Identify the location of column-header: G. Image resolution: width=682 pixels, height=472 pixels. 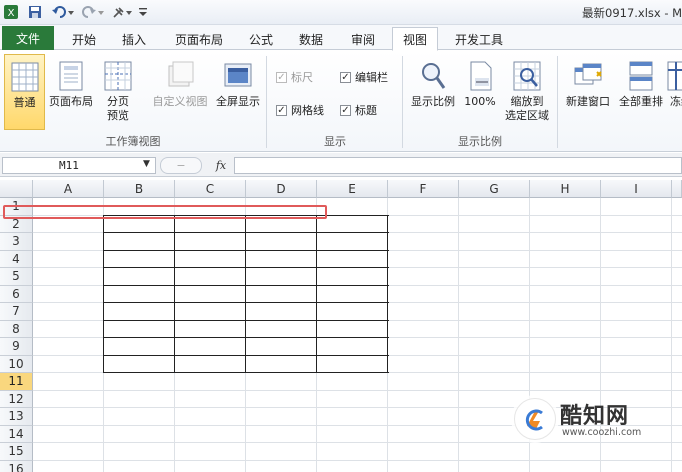
(494, 189).